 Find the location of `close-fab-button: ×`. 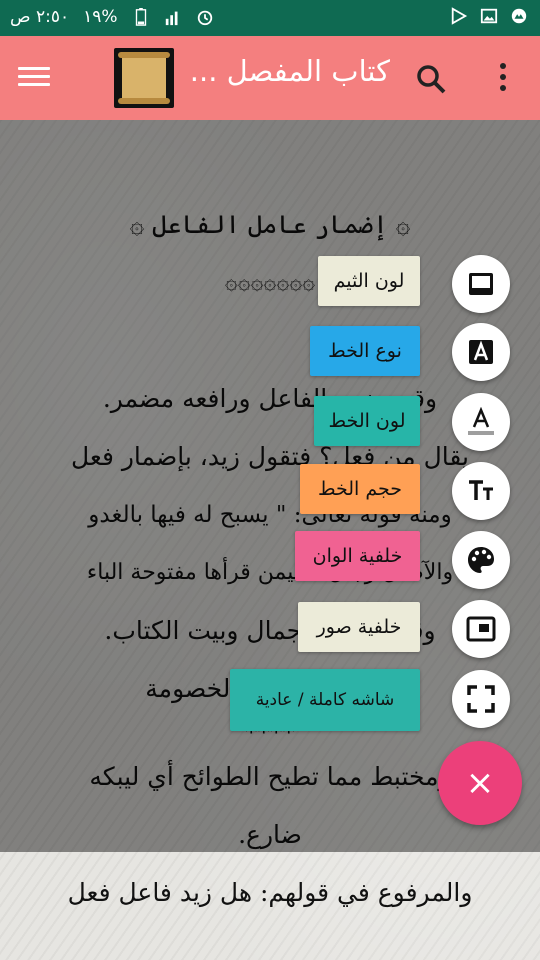

close-fab-button: × is located at coordinates (480, 783).